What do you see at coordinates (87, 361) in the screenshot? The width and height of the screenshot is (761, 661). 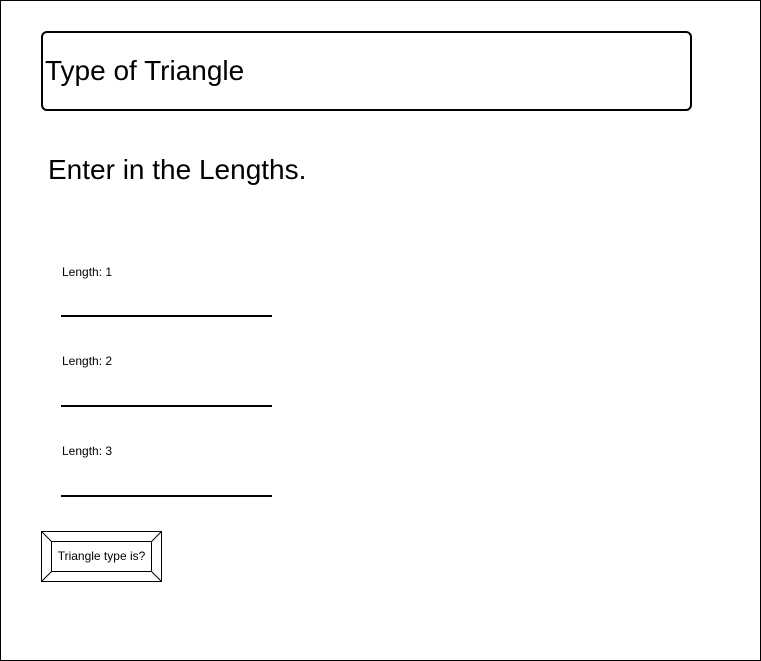 I see `length-2-label: Length: 2` at bounding box center [87, 361].